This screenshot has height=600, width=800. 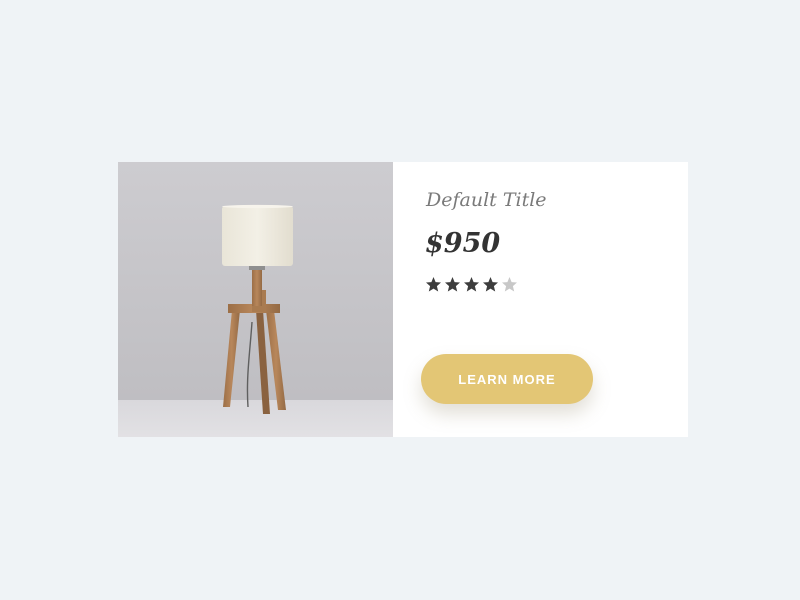 What do you see at coordinates (486, 200) in the screenshot?
I see `product-title: Default Title` at bounding box center [486, 200].